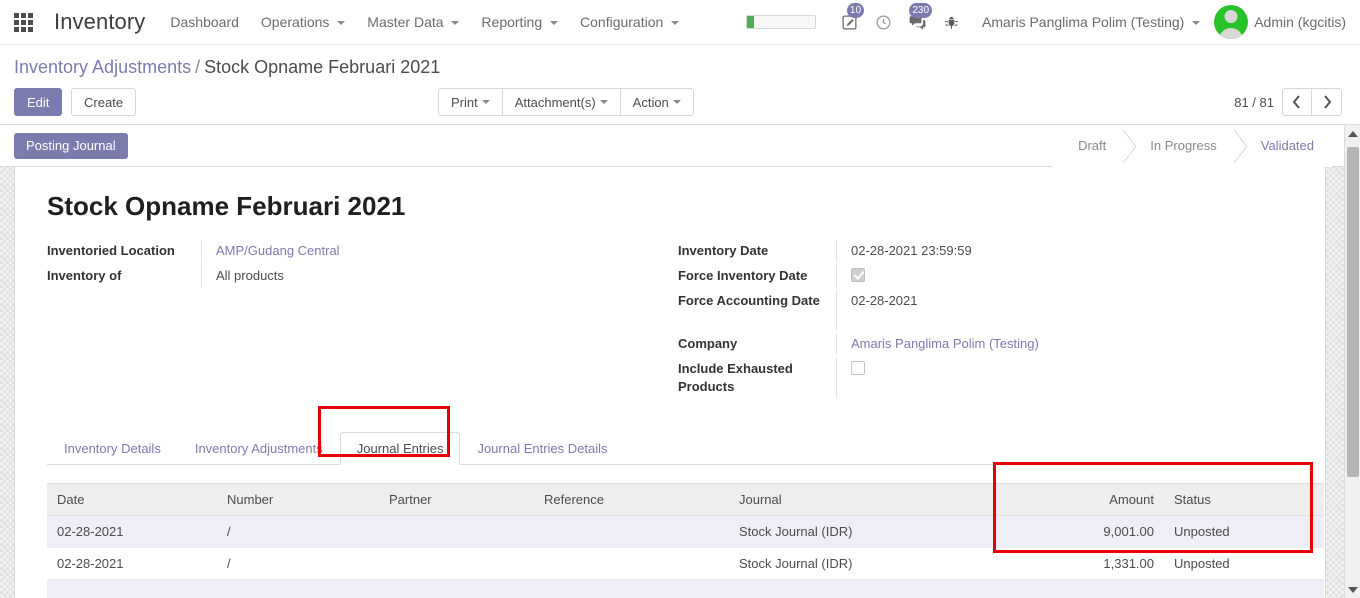 This screenshot has height=598, width=1360. I want to click on field-label: Company, so click(707, 343).